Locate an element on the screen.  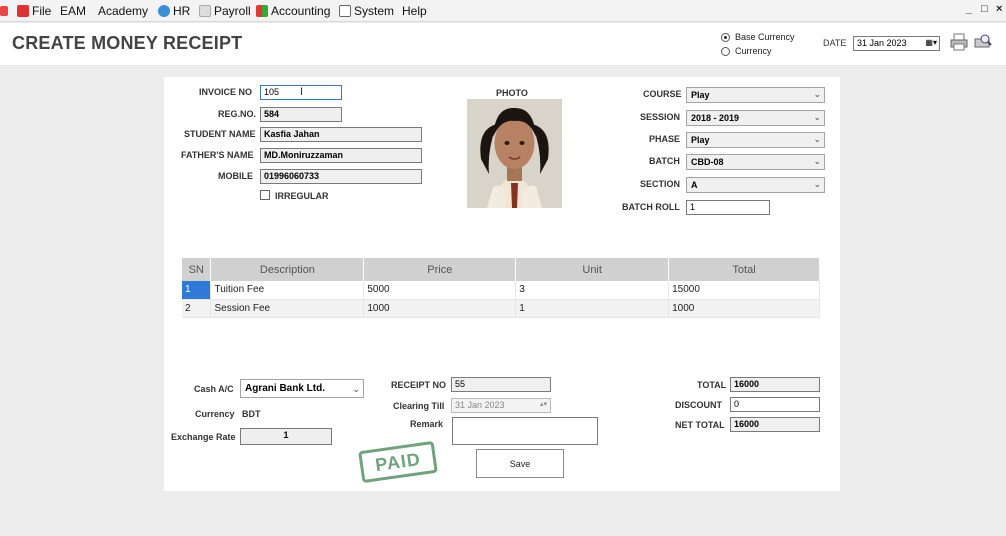
batch-select: CBD-08 ⌄ is located at coordinates (755, 162).